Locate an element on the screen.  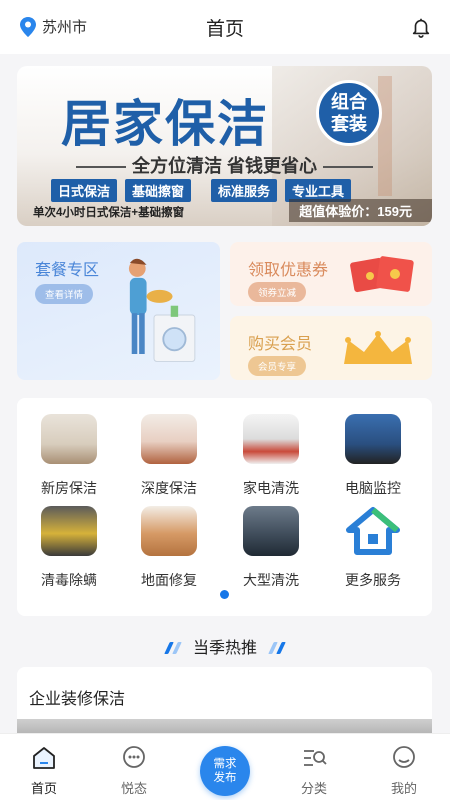
service-label: 大型清洗 is located at coordinates (271, 580).